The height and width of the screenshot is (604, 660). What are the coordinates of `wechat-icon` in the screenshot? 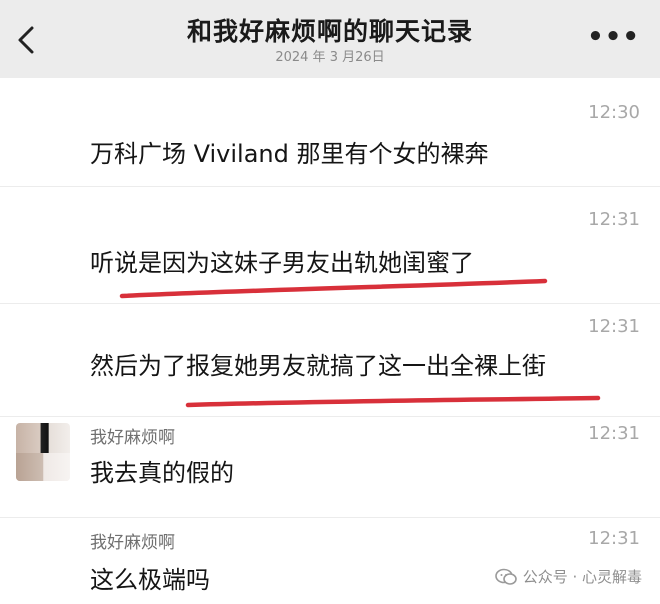 It's located at (505, 576).